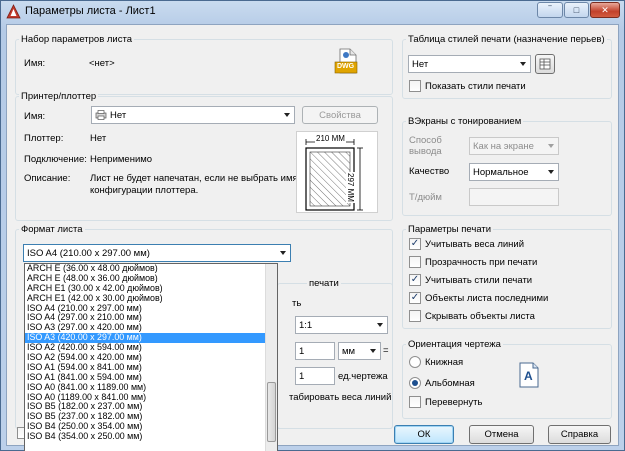  Describe the element at coordinates (415, 362) in the screenshot. I see `portrait-radio` at that location.